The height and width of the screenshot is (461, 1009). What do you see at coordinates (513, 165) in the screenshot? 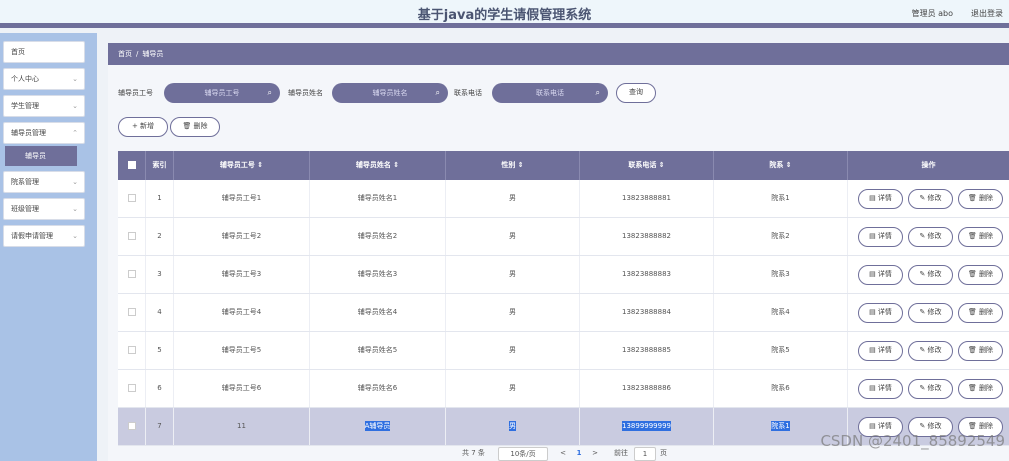
I see `header-gender: 性别 ⇕` at bounding box center [513, 165].